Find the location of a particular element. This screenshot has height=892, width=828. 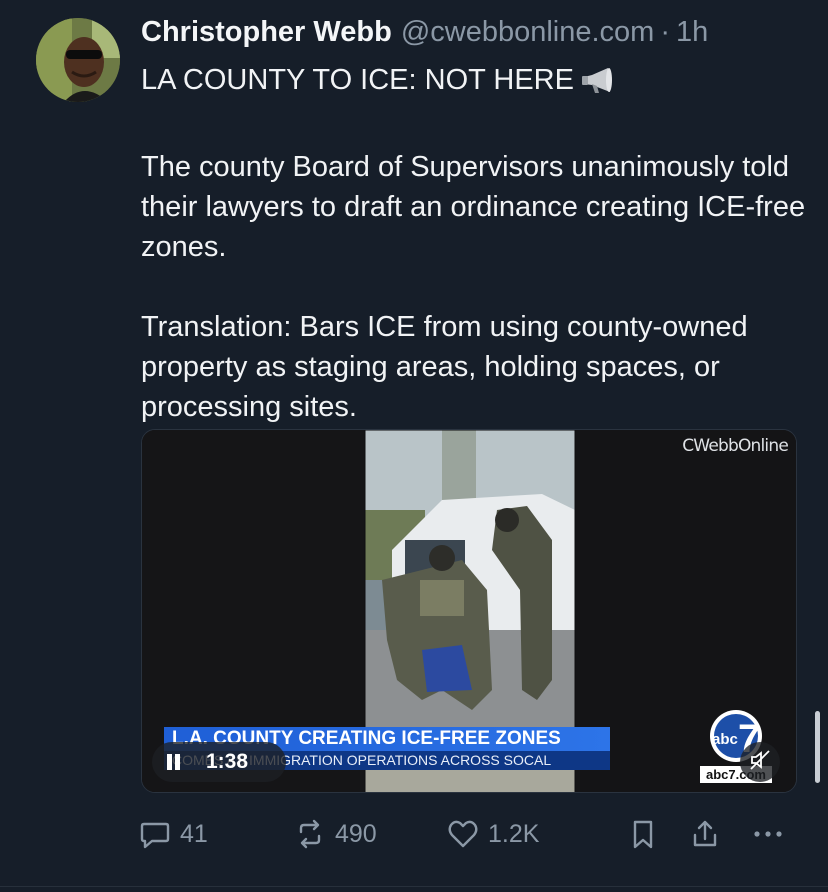

video-duration: 1:38 is located at coordinates (227, 761).